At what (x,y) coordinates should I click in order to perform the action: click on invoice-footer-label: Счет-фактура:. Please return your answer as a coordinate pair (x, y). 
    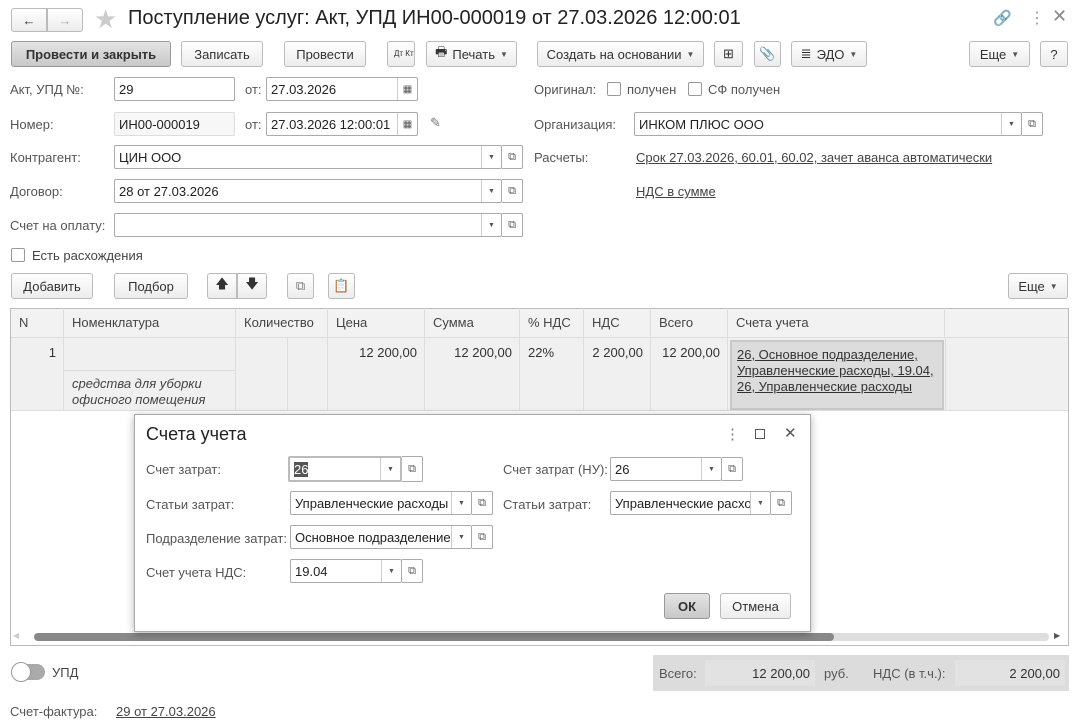
    Looking at the image, I should click on (54, 711).